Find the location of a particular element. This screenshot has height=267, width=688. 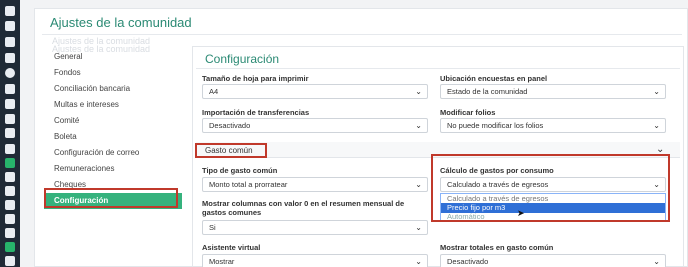

asistente-value: Mostrar is located at coordinates (222, 261).